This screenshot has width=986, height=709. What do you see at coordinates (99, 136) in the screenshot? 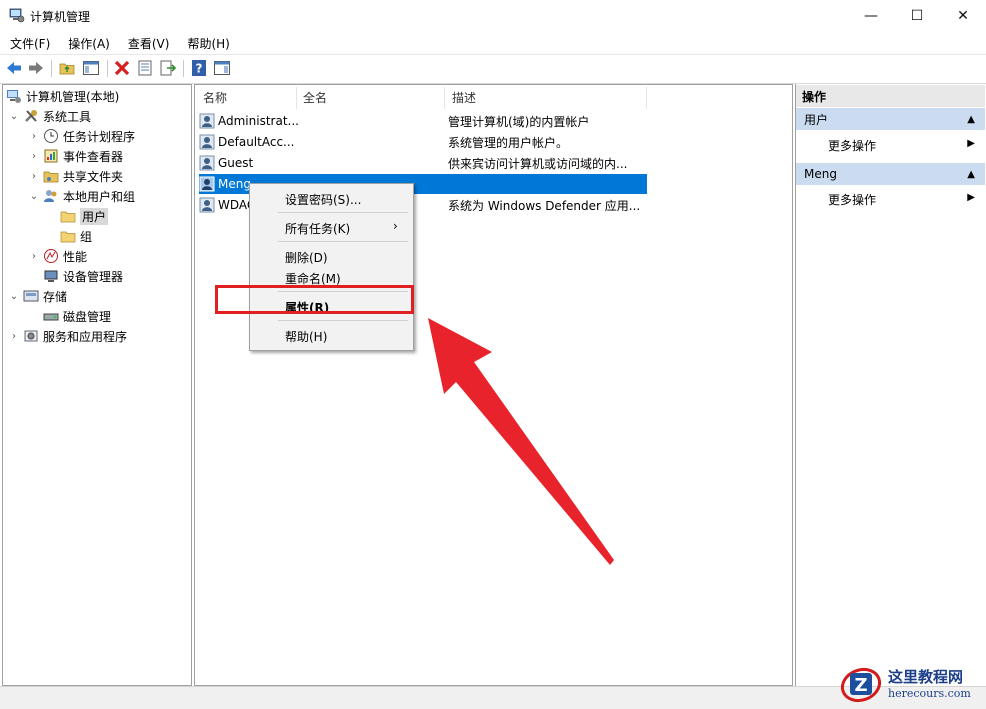
I see `tree-label: 任务计划程序` at bounding box center [99, 136].